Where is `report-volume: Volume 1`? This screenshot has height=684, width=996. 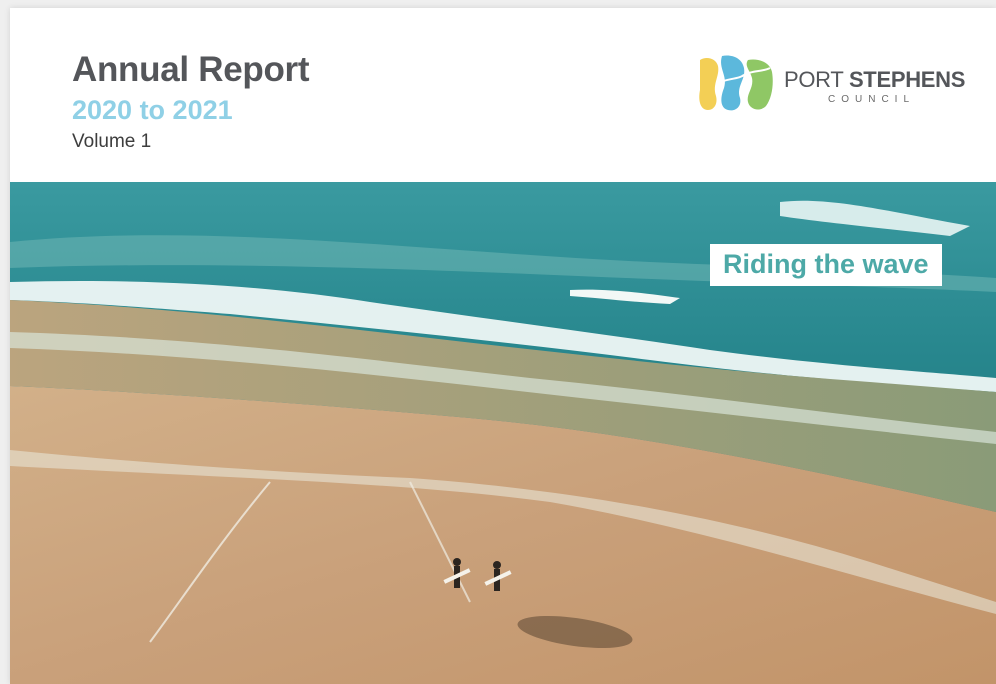 report-volume: Volume 1 is located at coordinates (112, 141).